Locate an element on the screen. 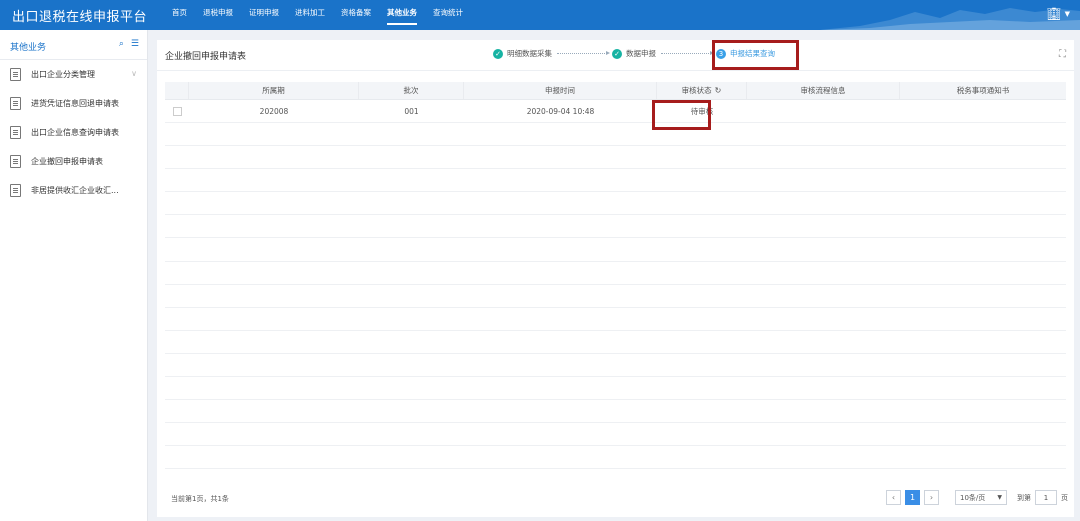  building-icon: 🏢︎ is located at coordinates (1054, 14).